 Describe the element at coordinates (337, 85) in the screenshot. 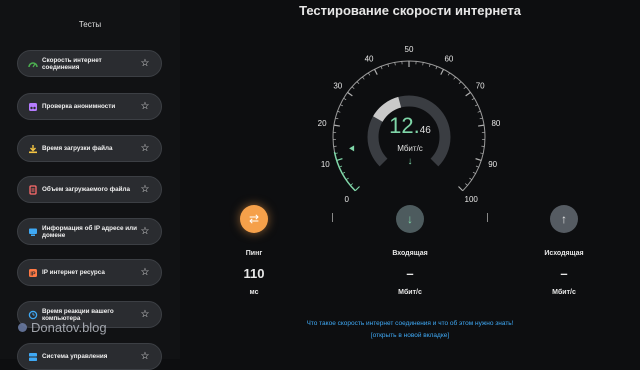

I see `gauge-tick-label: 30` at that location.